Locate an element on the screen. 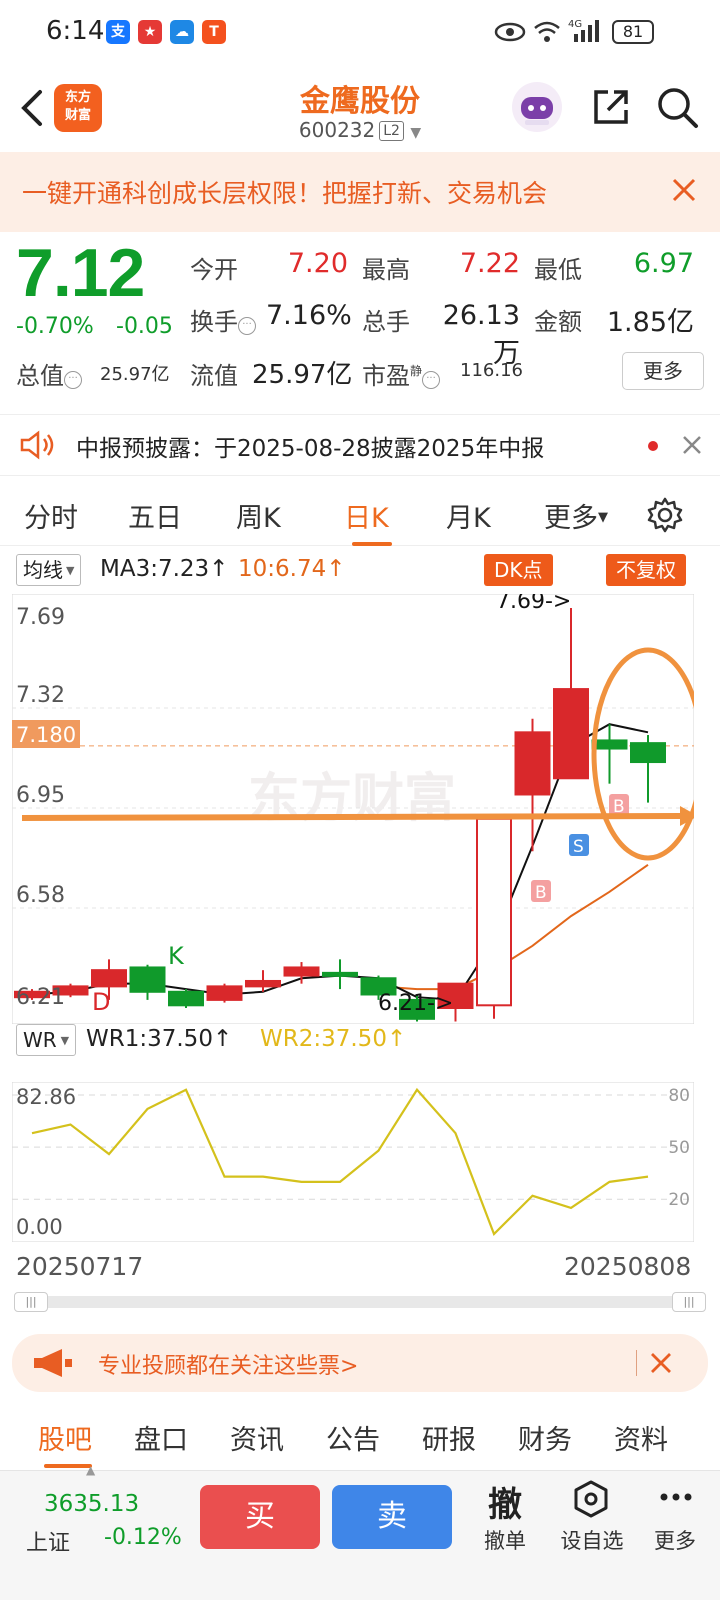  tab-profile: 资料 is located at coordinates (641, 1437).